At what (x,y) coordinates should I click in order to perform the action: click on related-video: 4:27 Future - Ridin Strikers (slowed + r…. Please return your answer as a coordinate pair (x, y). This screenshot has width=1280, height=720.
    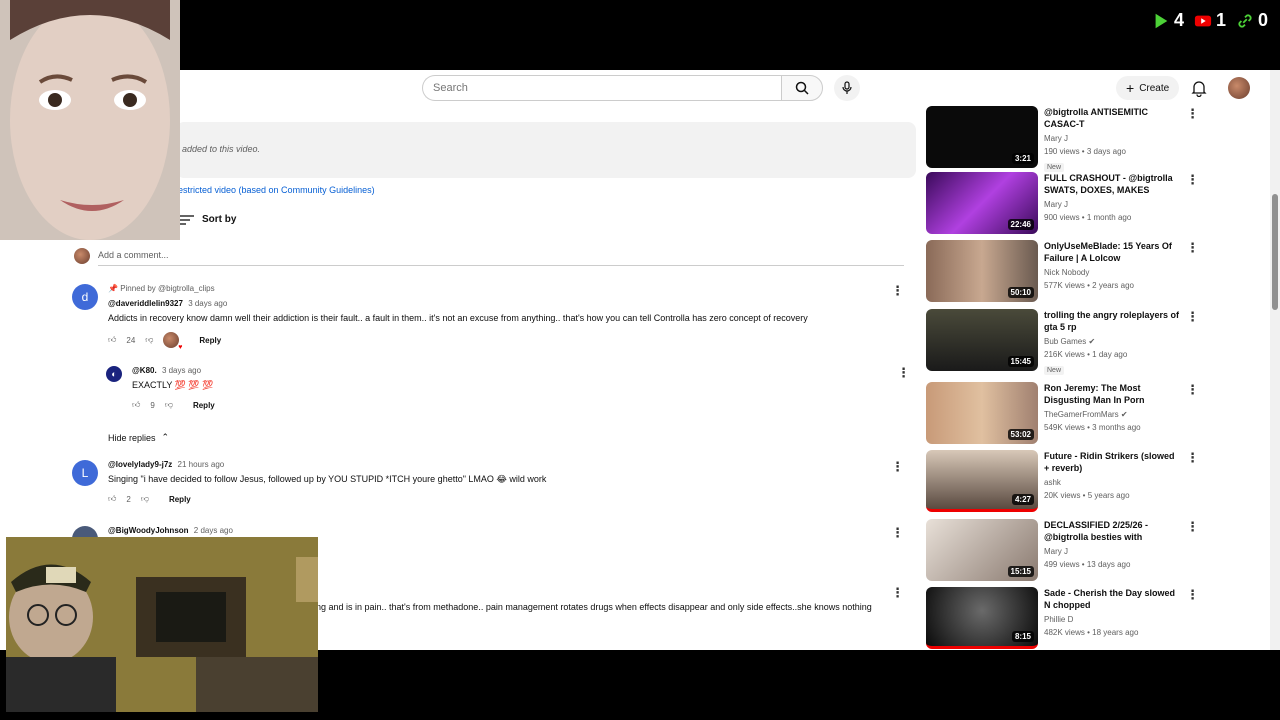
    Looking at the image, I should click on (1062, 481).